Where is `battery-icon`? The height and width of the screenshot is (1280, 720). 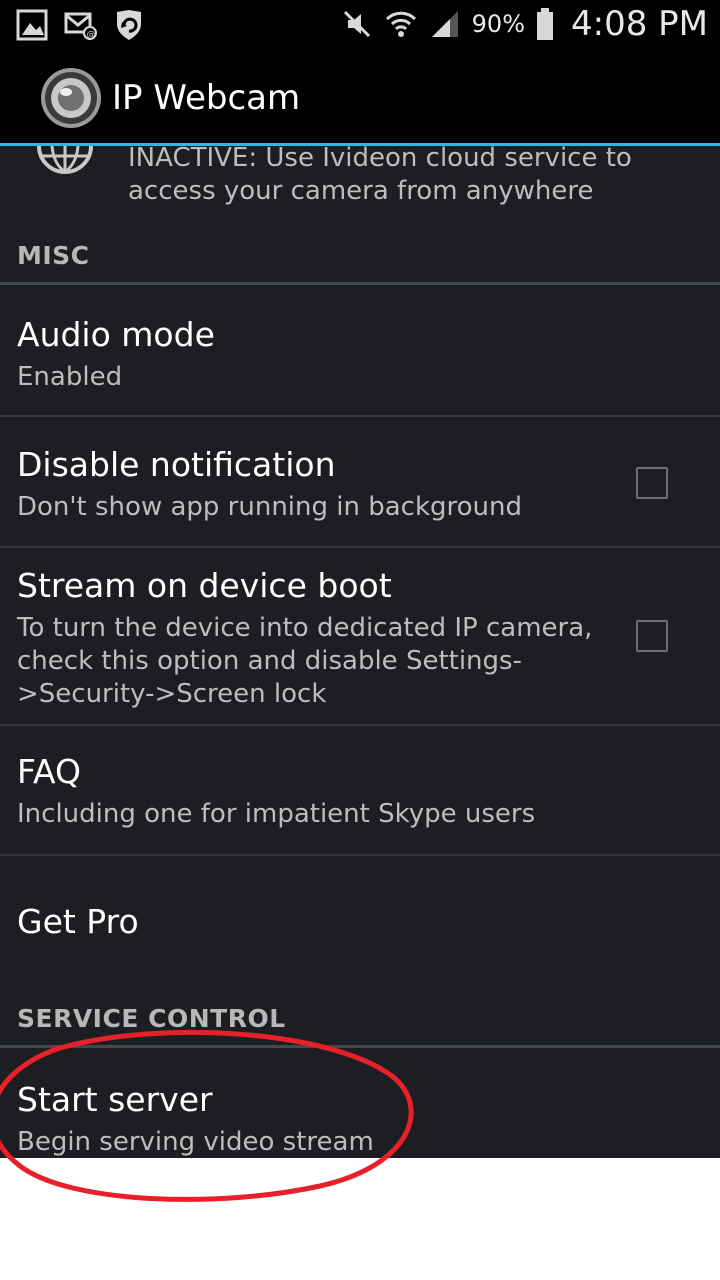 battery-icon is located at coordinates (545, 24).